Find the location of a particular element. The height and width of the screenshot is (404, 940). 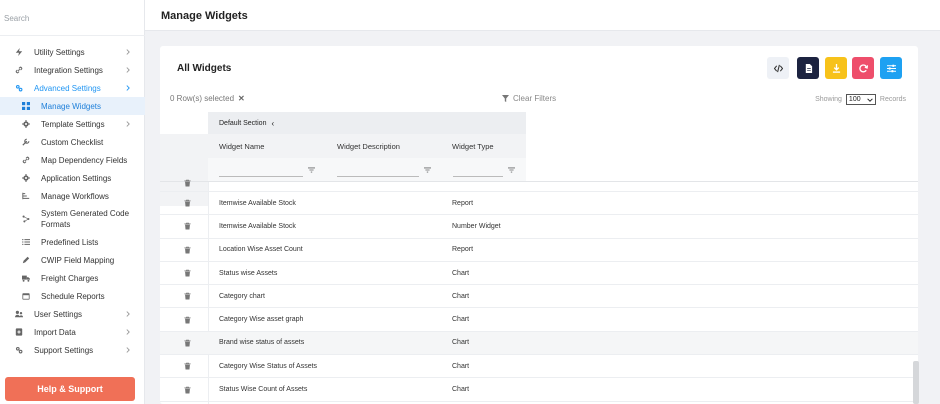

import-icon is located at coordinates (19, 332).